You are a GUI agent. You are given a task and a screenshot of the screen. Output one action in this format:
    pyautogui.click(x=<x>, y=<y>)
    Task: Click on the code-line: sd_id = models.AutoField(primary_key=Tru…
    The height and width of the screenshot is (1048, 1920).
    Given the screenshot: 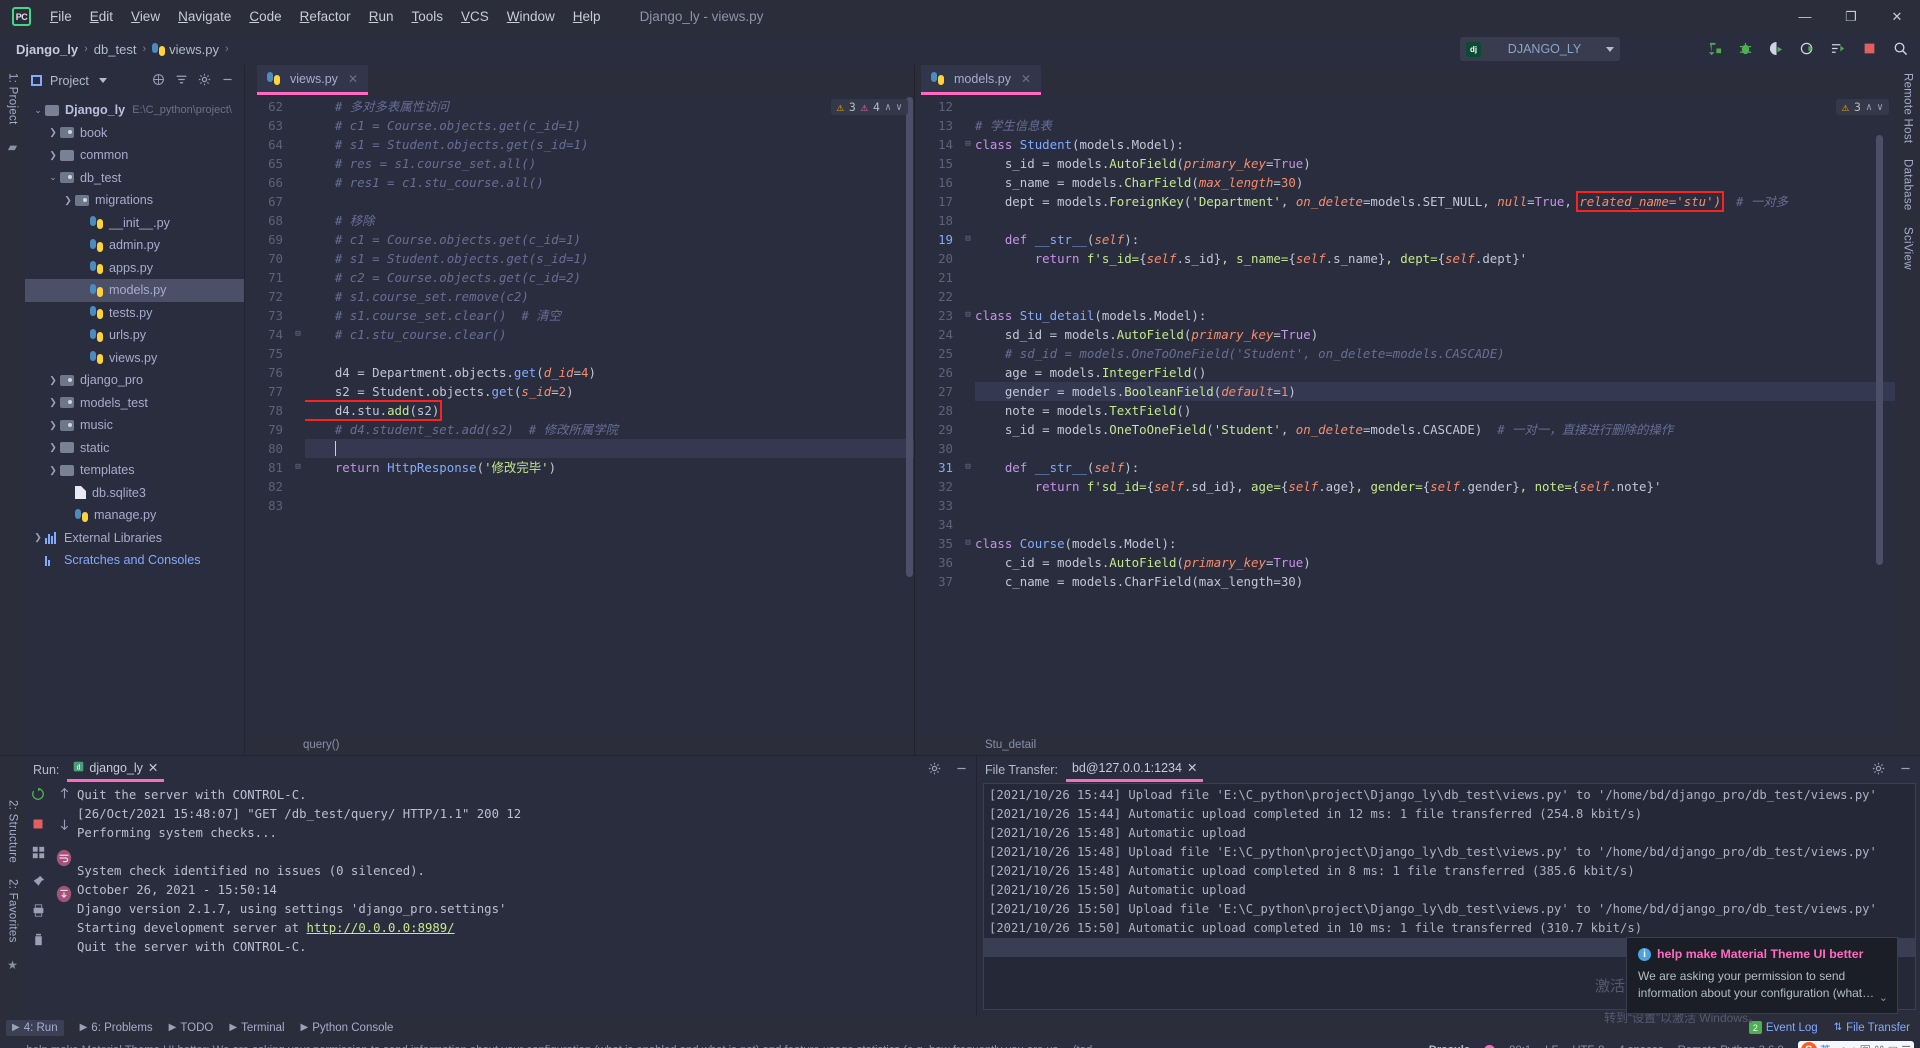 What is the action you would take?
    pyautogui.click(x=1435, y=334)
    